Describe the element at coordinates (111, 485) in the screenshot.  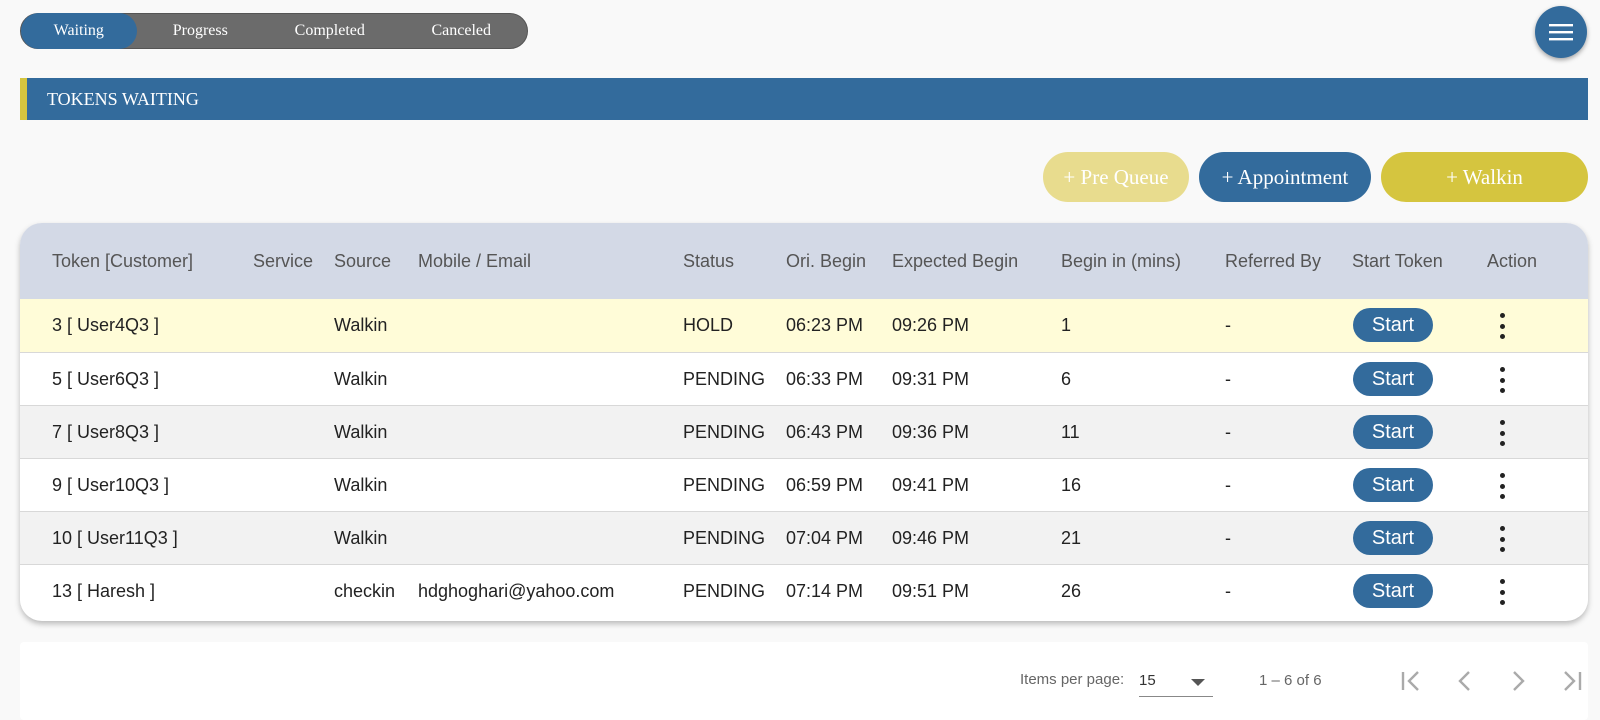
I see `cell-token: 9 [ User10Q3 ]` at that location.